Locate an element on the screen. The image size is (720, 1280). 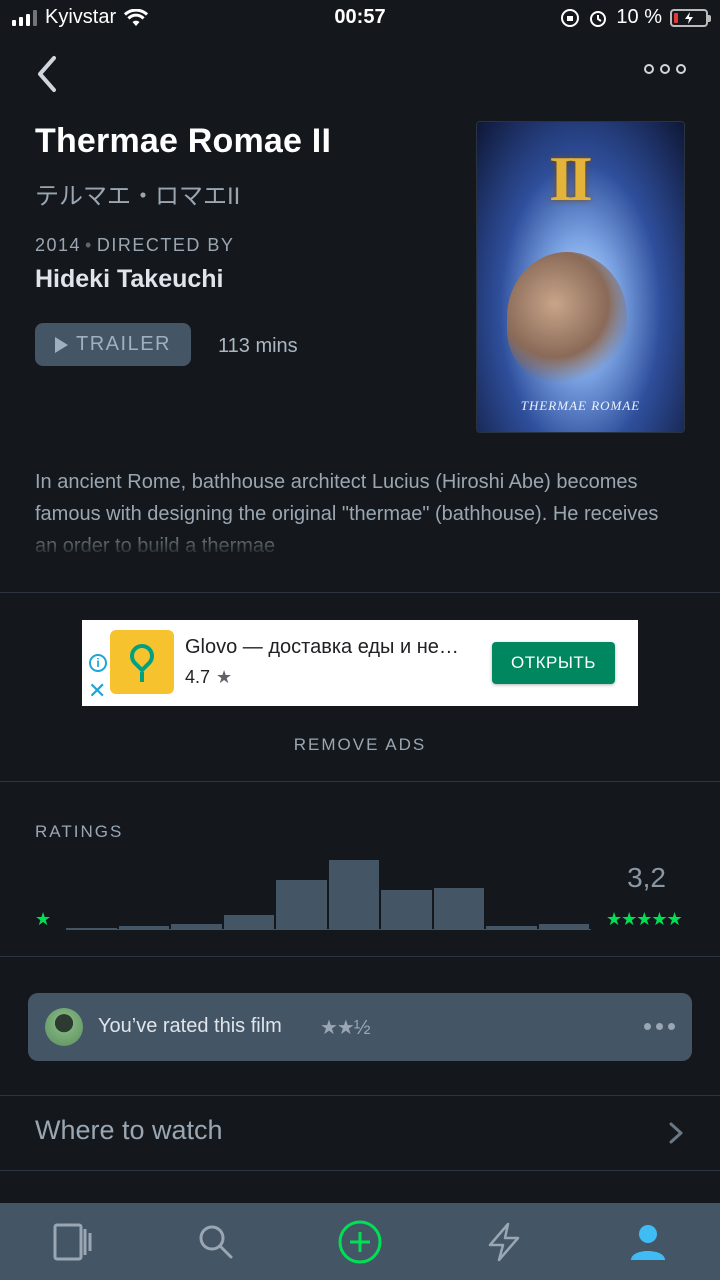
tab-search is located at coordinates (216, 1241).